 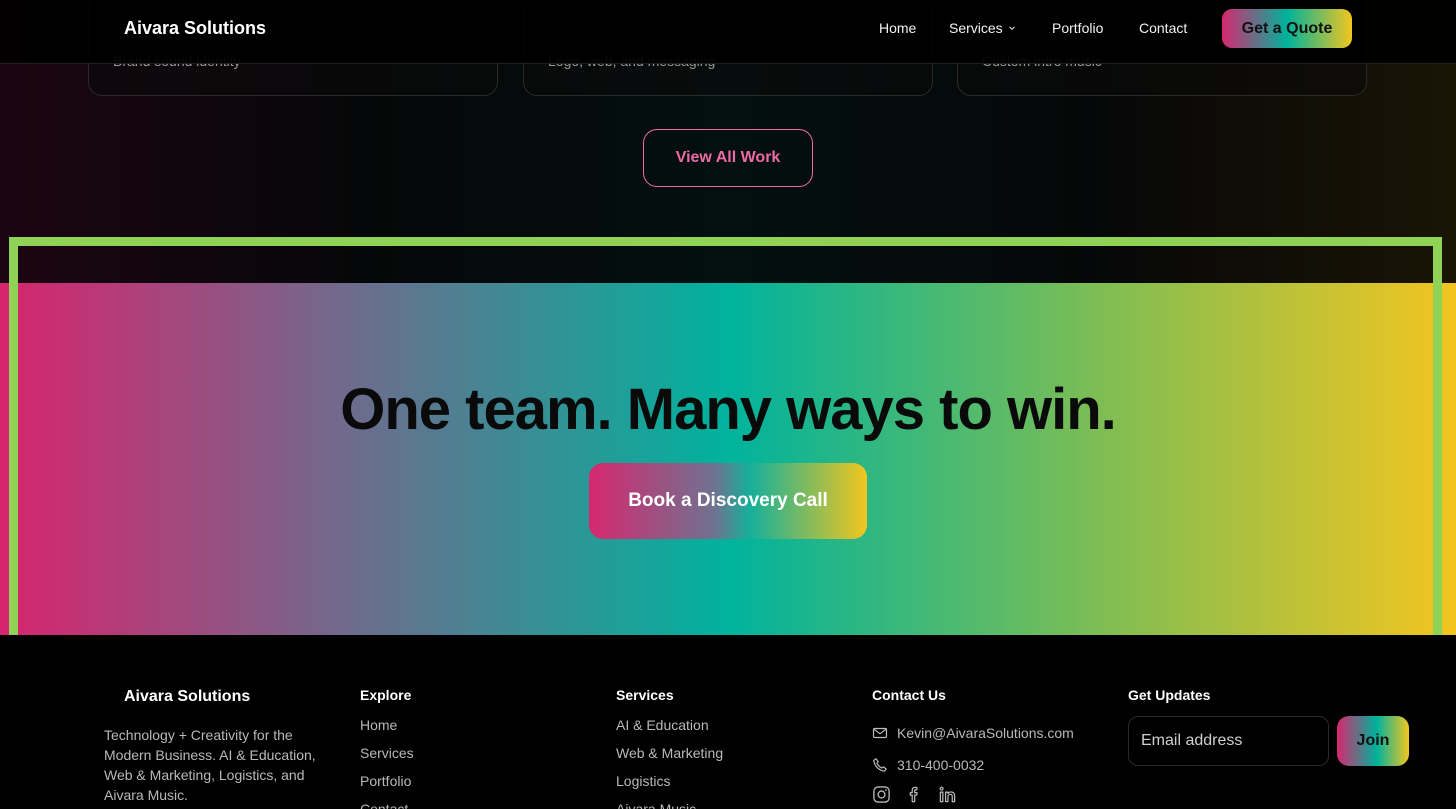 I want to click on get-a-quote-button: Get a Quote, so click(x=1287, y=28).